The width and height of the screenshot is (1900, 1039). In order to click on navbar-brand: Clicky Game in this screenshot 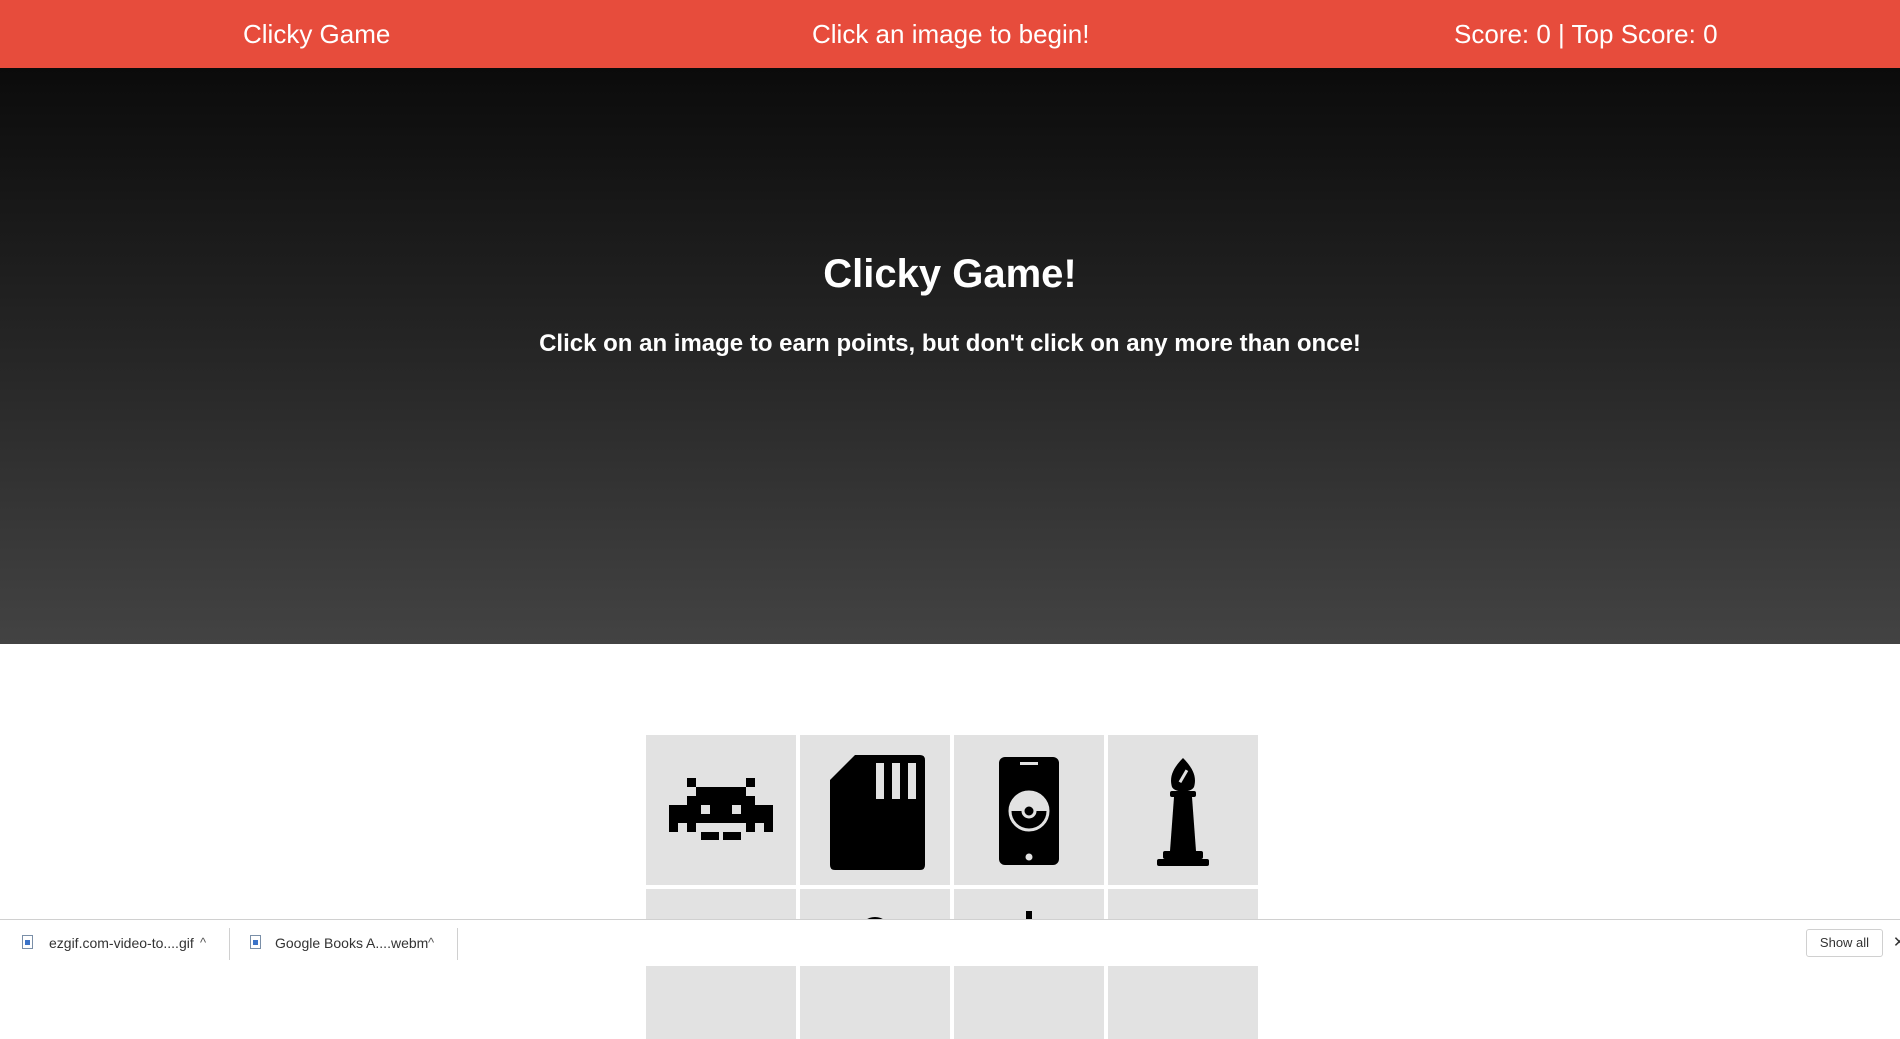, I will do `click(316, 34)`.